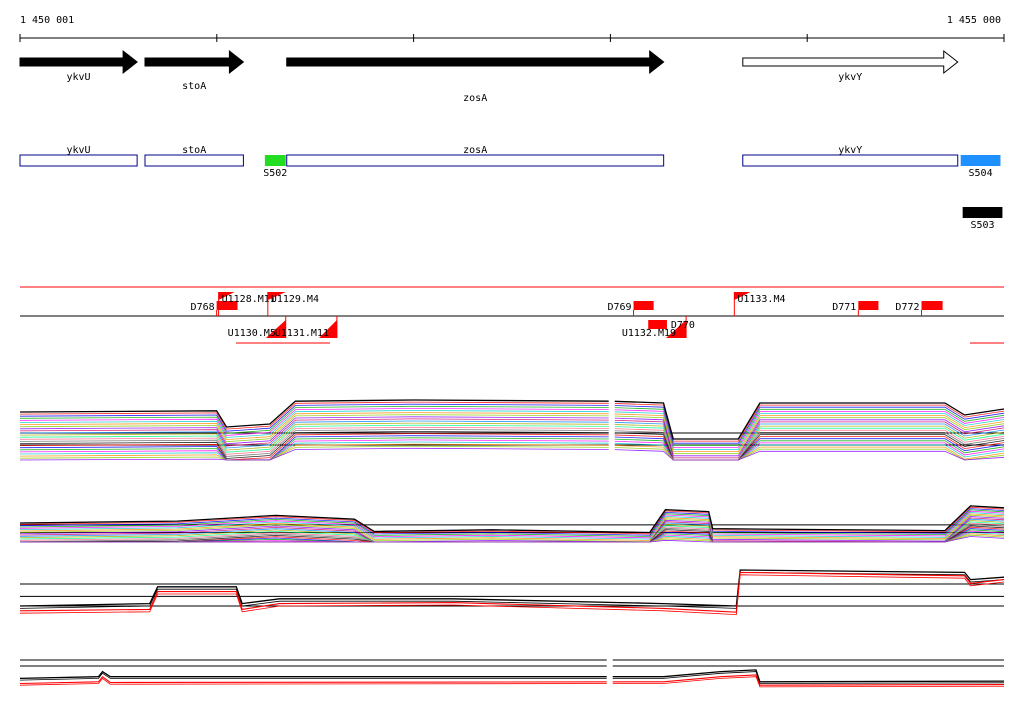 The image size is (1024, 718). I want to click on annotation-label: D771, so click(844, 307).